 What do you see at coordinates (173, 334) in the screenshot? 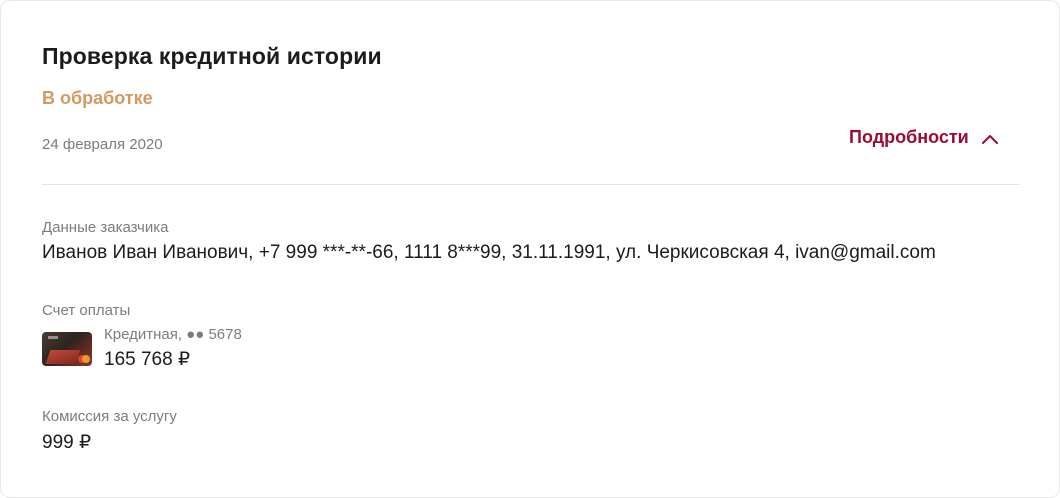
I see `card-type-mask: Кредитная, ●● 5678` at bounding box center [173, 334].